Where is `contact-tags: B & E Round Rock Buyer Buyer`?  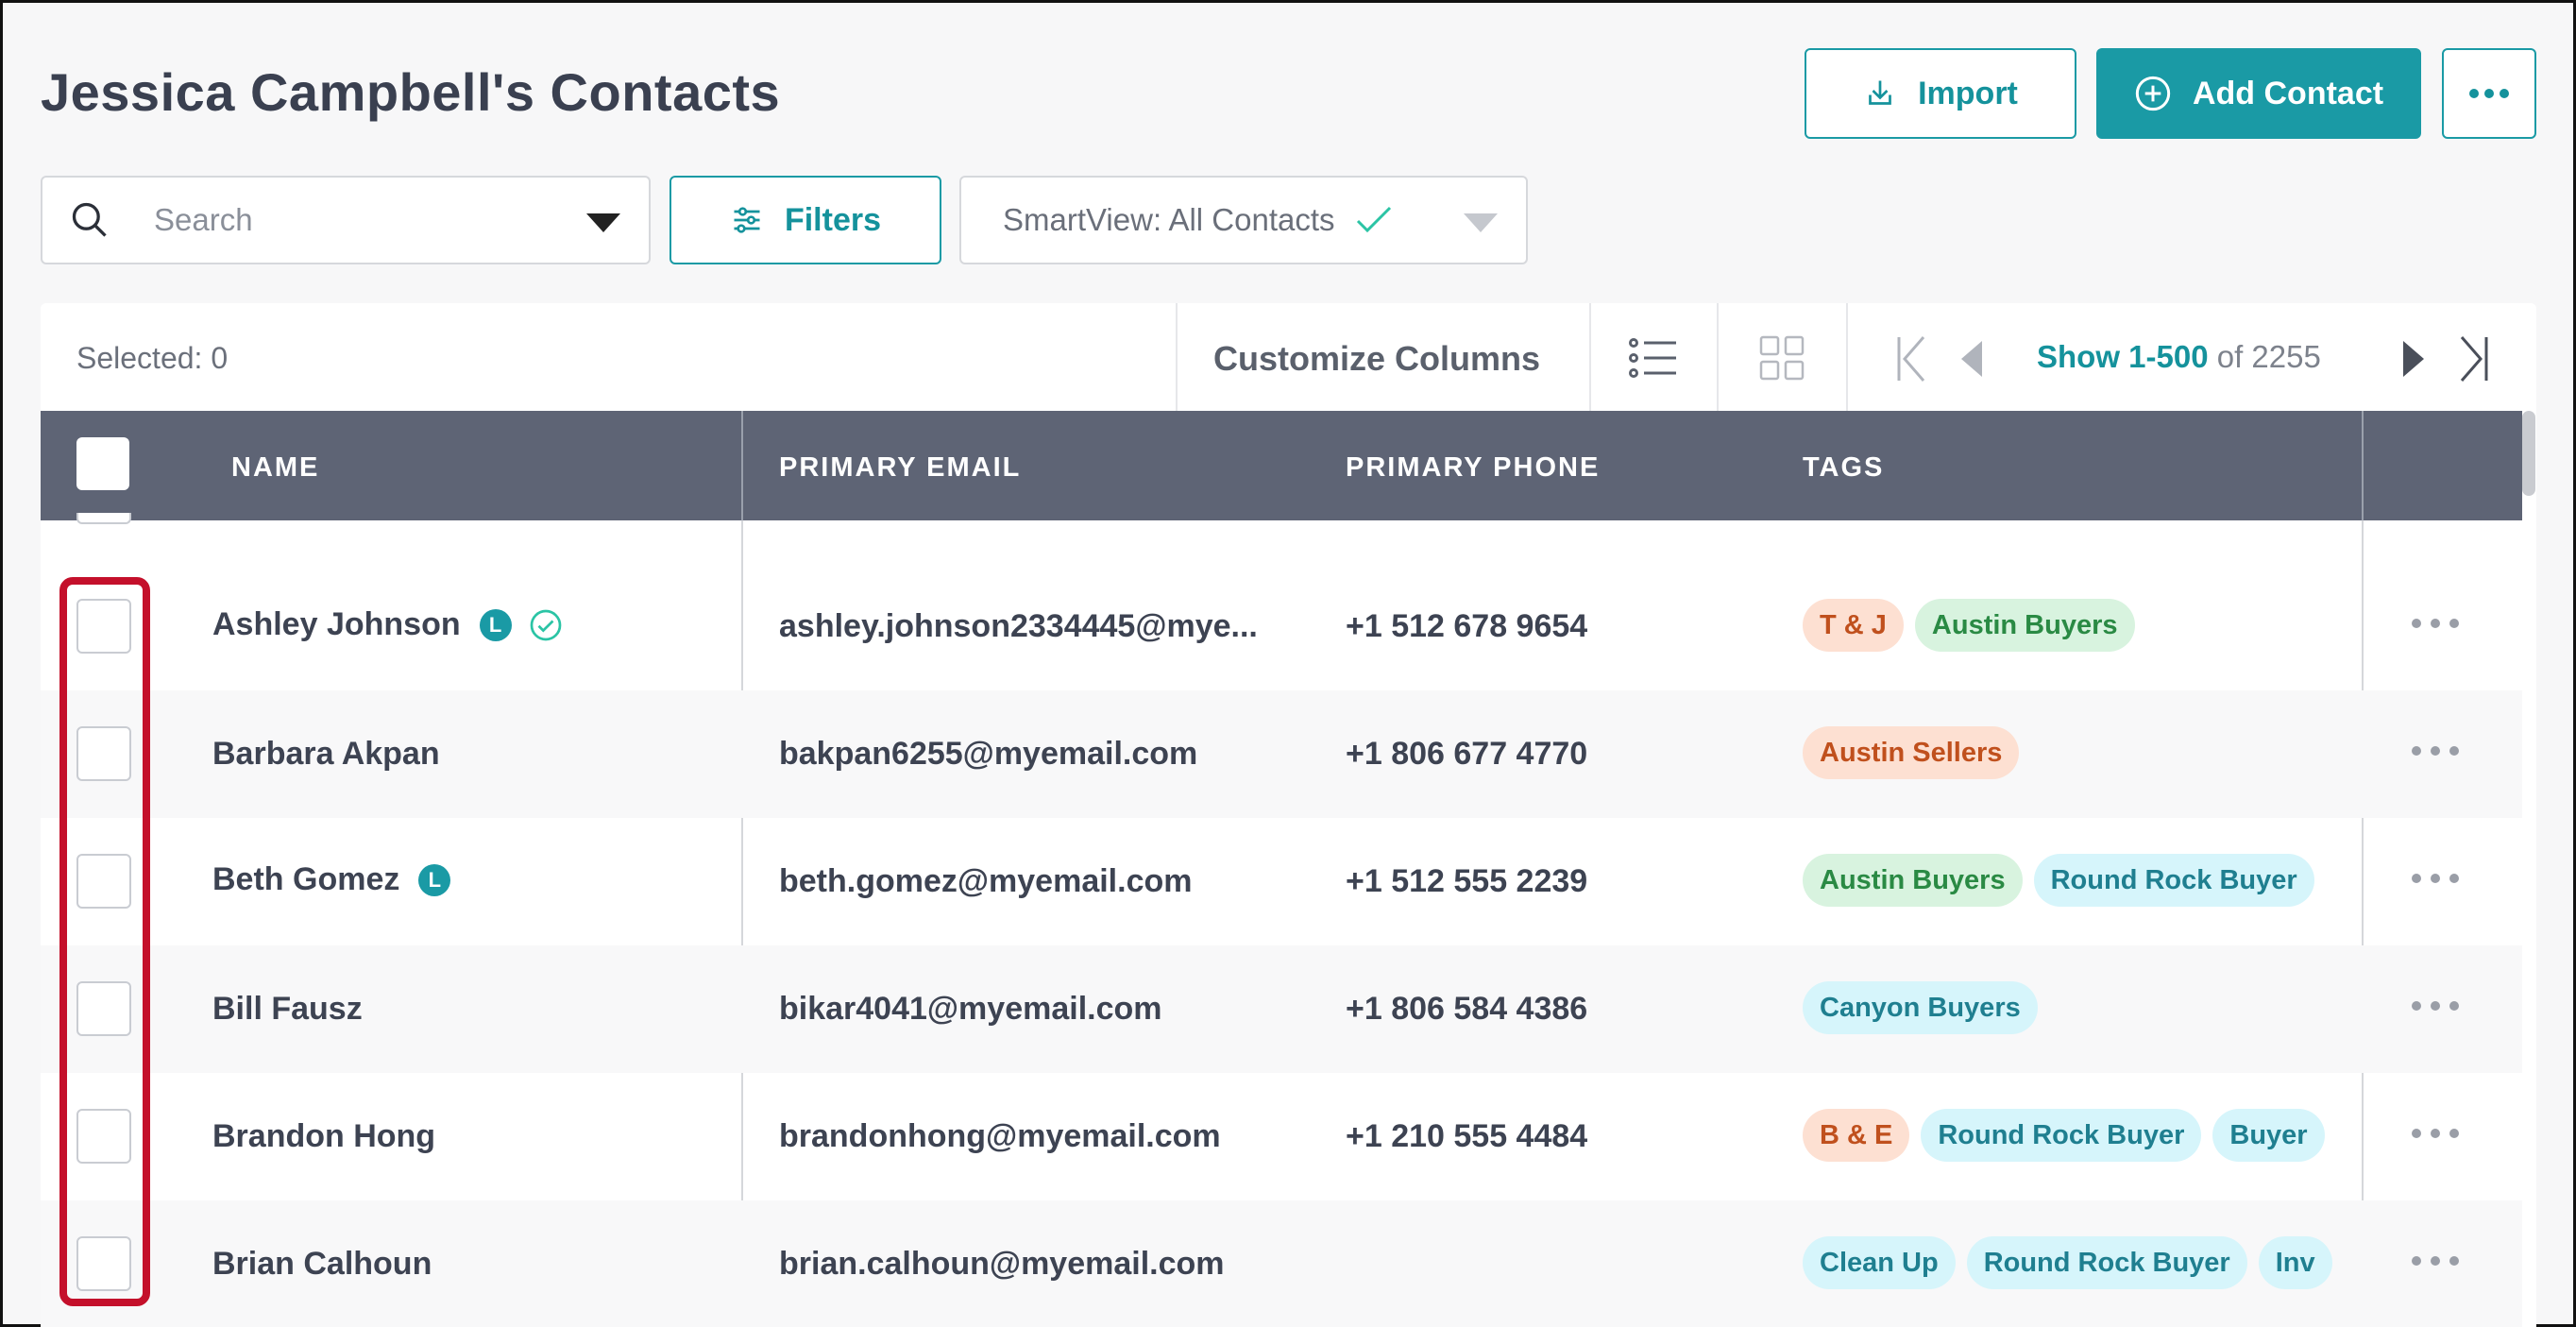
contact-tags: B & E Round Rock Buyer Buyer is located at coordinates (2070, 1135).